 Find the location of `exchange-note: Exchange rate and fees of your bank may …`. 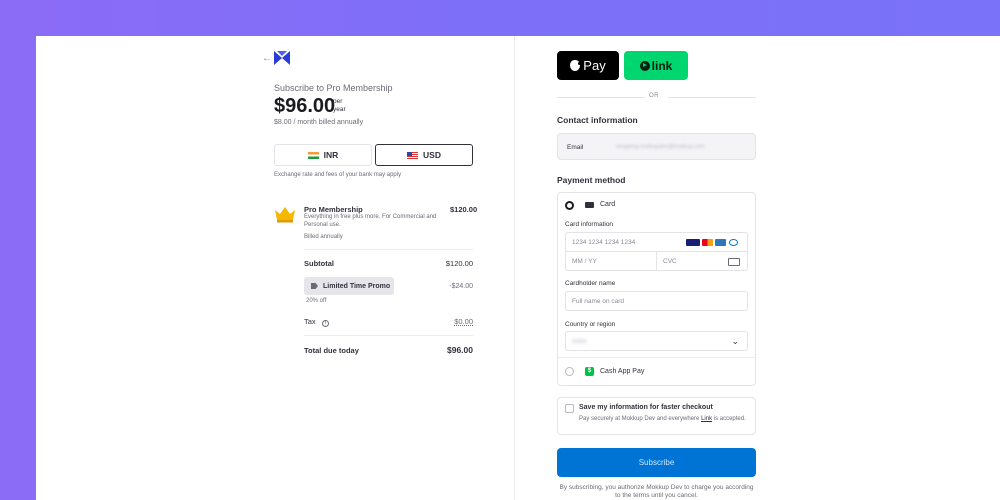

exchange-note: Exchange rate and fees of your bank may … is located at coordinates (338, 175).